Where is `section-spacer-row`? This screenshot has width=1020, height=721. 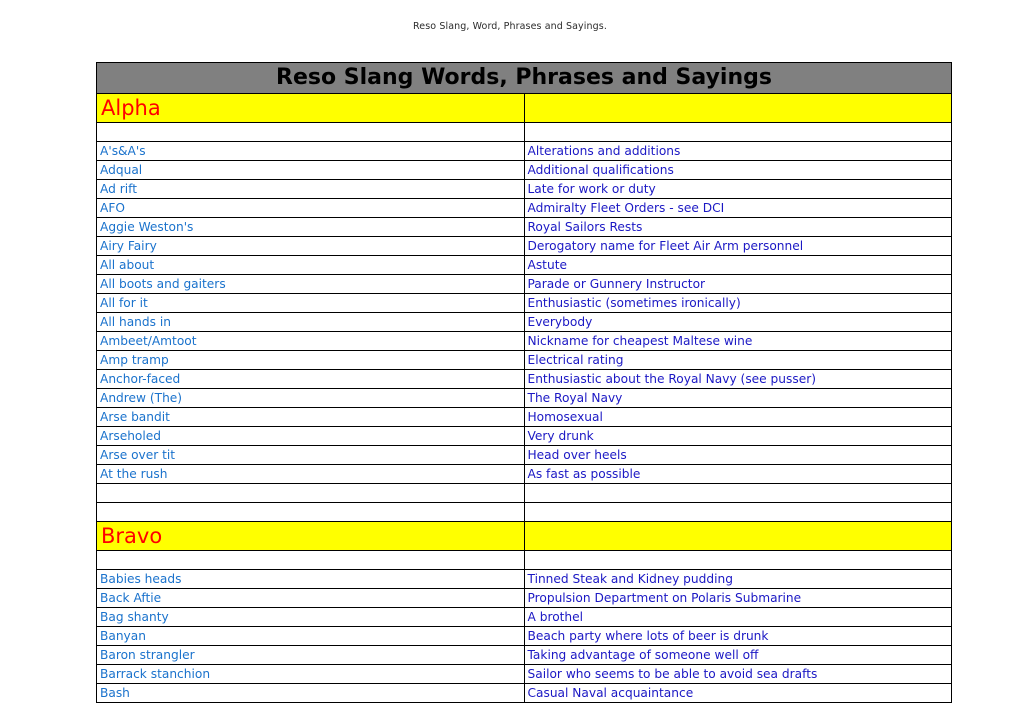
section-spacer-row is located at coordinates (524, 512).